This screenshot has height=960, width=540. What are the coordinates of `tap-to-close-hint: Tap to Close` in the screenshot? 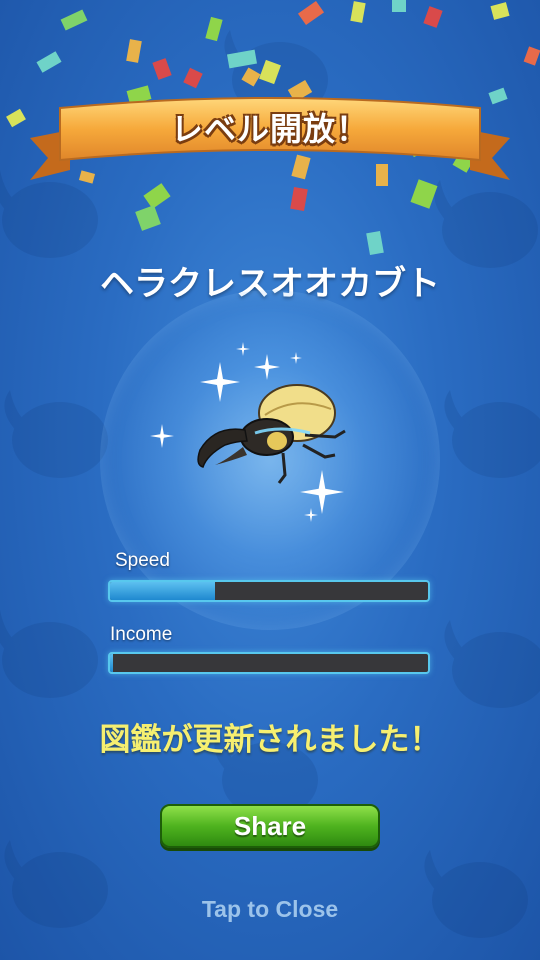 It's located at (270, 909).